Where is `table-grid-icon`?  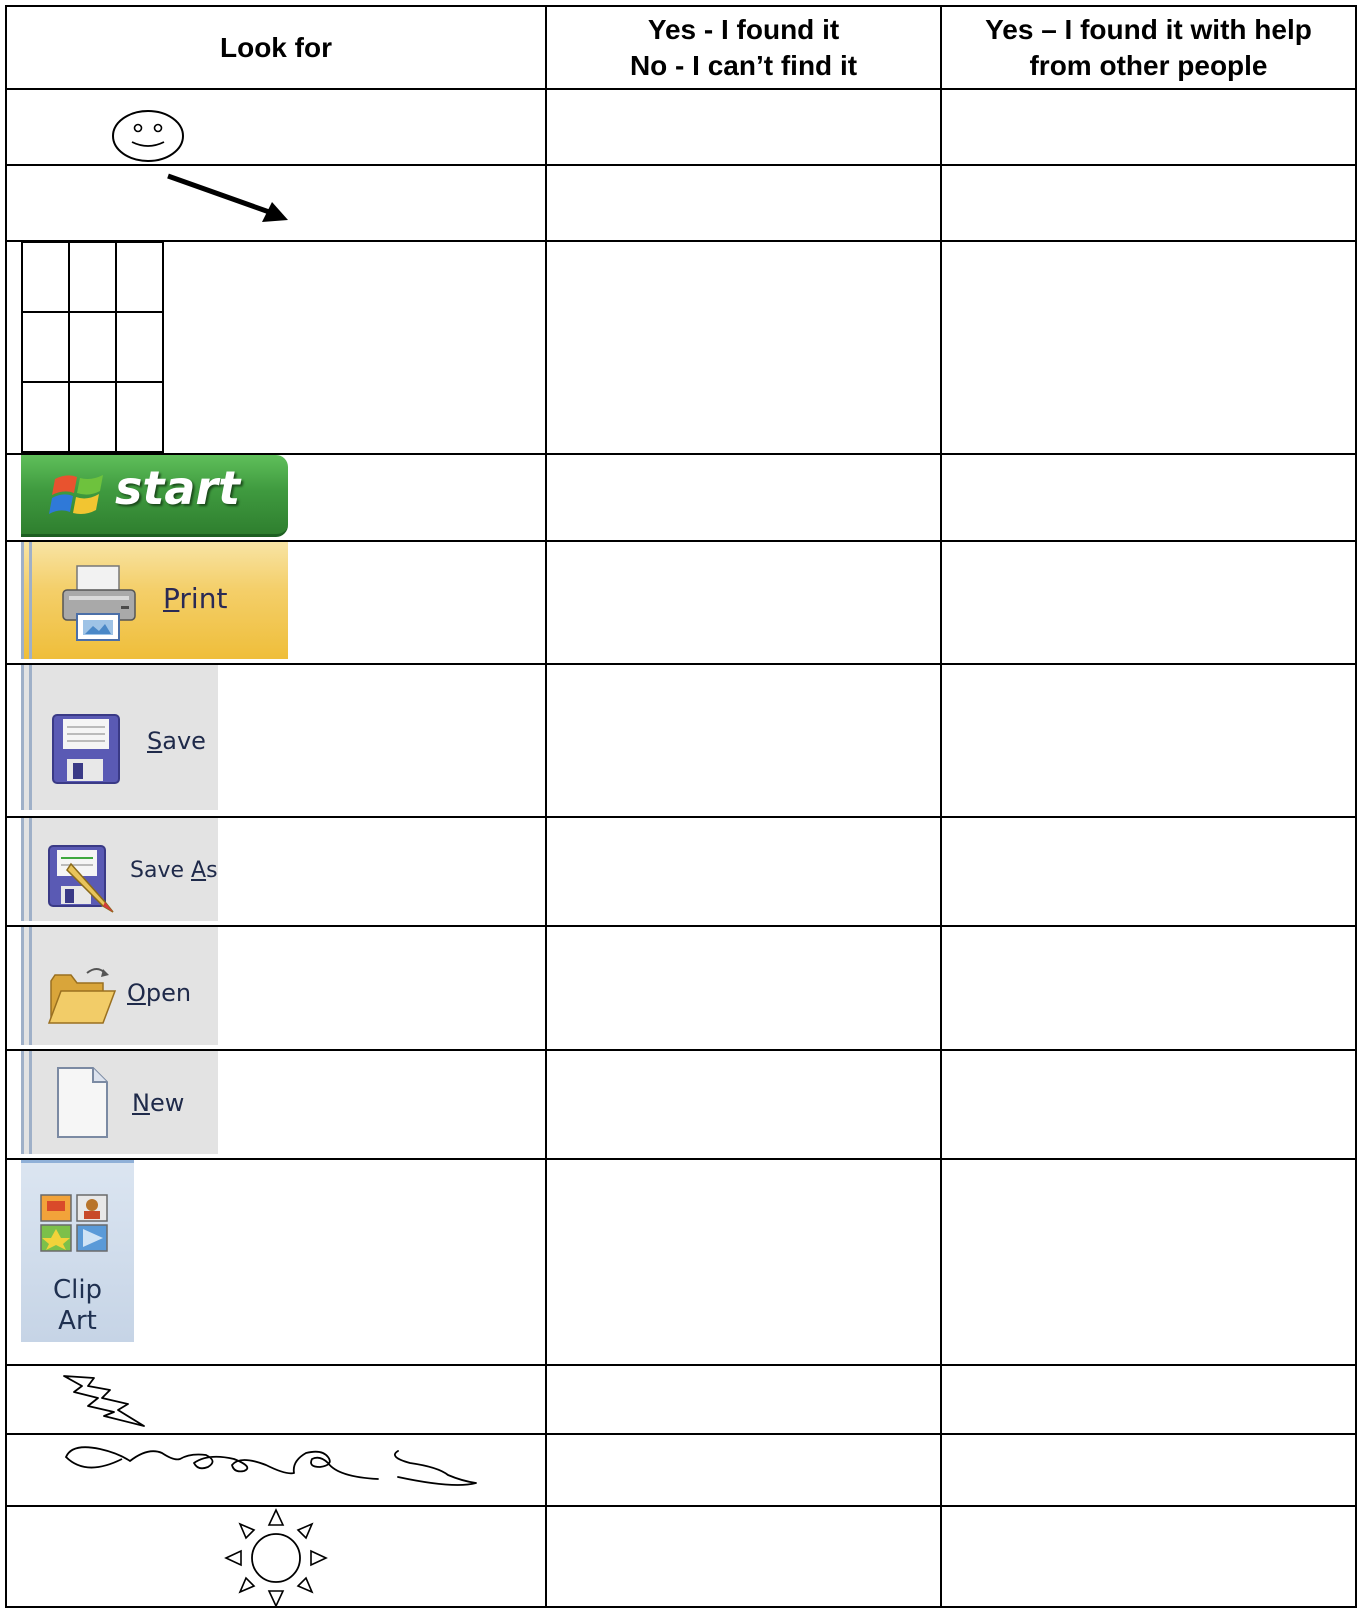 table-grid-icon is located at coordinates (92, 347).